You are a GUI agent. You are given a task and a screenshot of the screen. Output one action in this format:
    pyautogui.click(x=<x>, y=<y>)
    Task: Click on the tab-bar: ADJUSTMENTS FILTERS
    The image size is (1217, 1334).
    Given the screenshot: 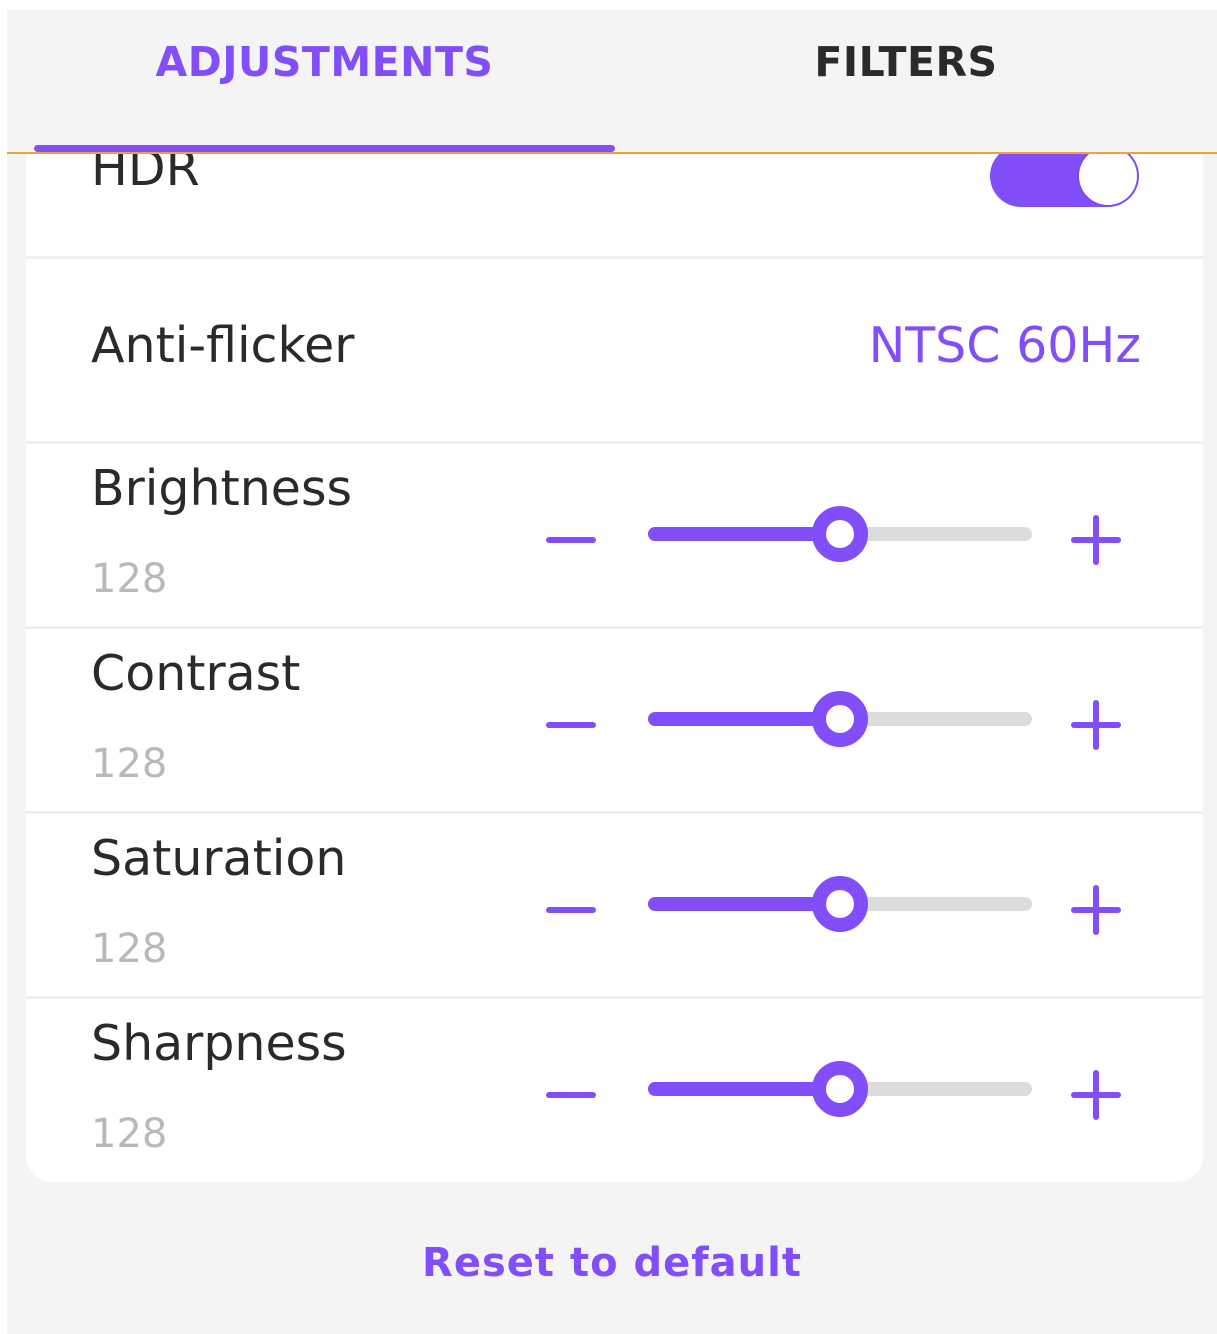 What is the action you would take?
    pyautogui.click(x=612, y=81)
    